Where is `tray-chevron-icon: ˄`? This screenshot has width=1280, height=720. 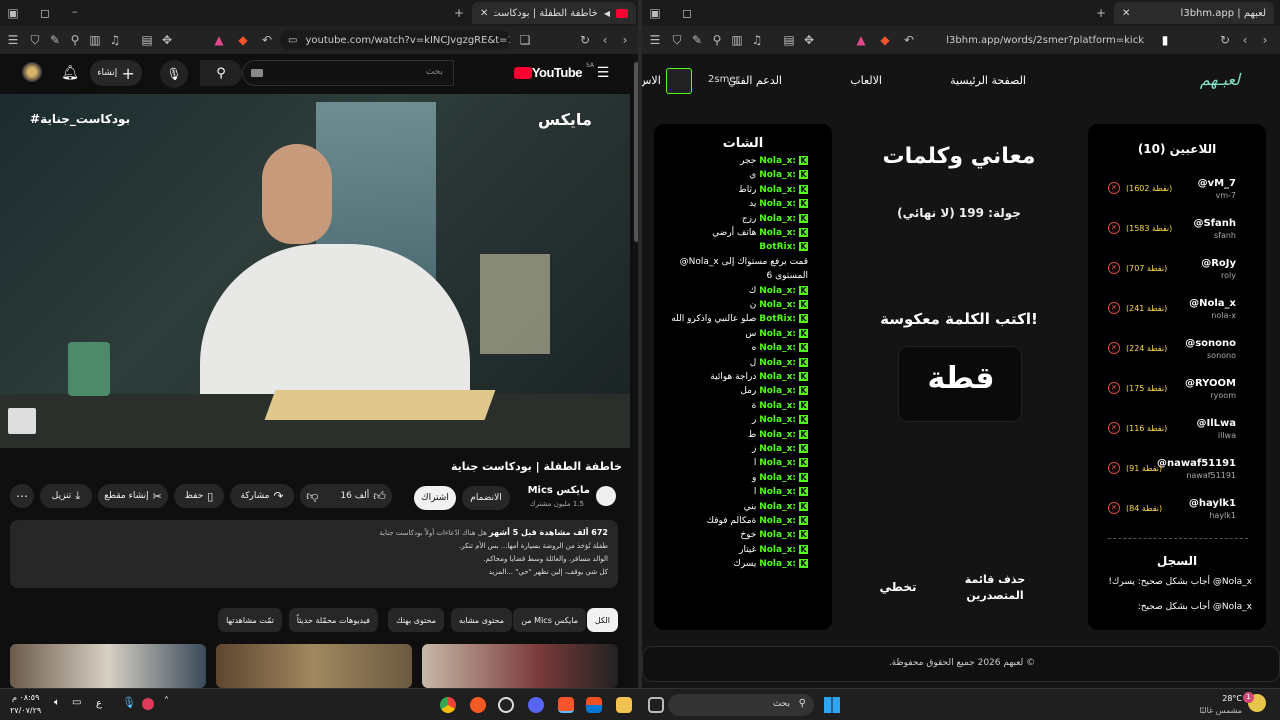
tray-chevron-icon: ˄ is located at coordinates (166, 701).